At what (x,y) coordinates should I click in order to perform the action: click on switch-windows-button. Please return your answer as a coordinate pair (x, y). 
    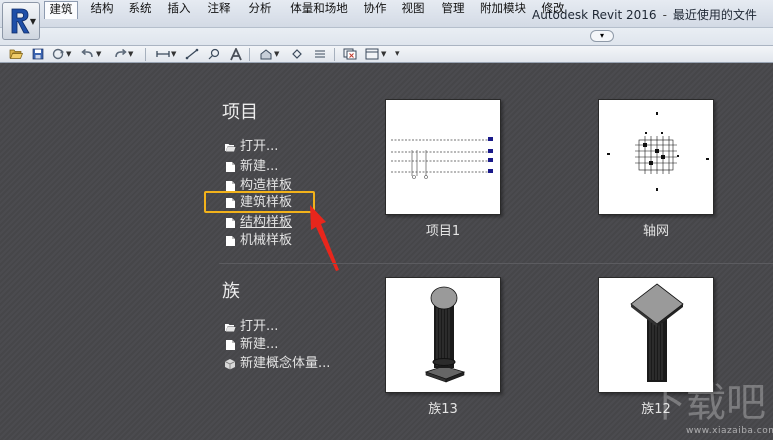
    Looking at the image, I should click on (372, 54).